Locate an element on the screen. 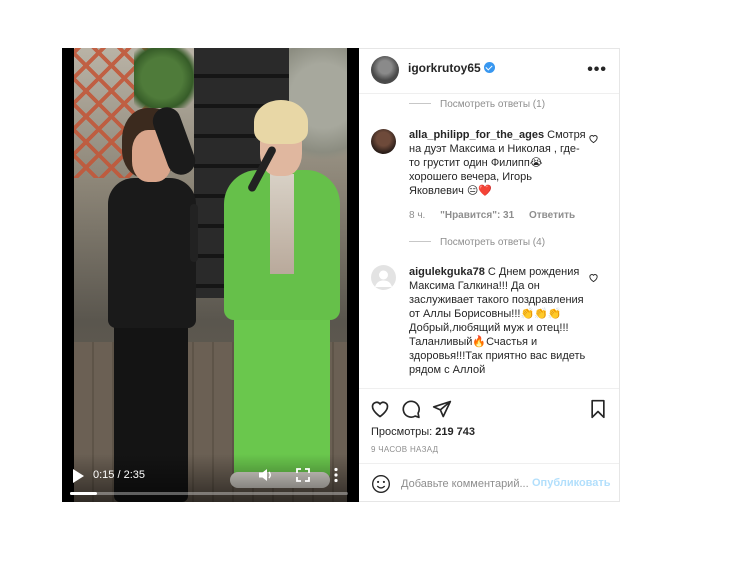  post-actions is located at coordinates (489, 408).